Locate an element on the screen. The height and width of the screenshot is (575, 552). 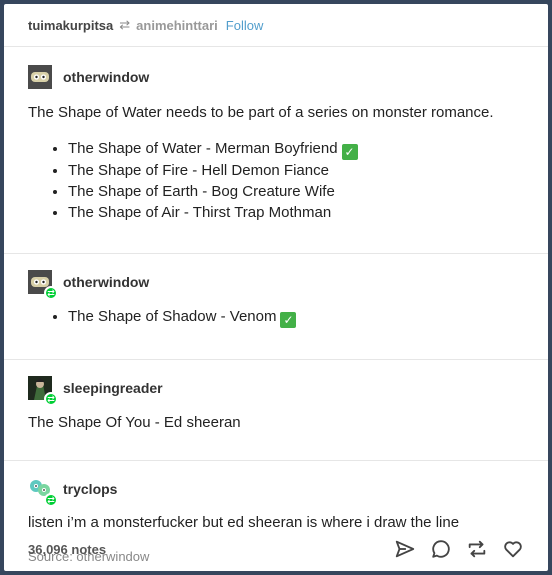
list-item-text: The Shape of Shadow - Venom is located at coordinates (172, 316).